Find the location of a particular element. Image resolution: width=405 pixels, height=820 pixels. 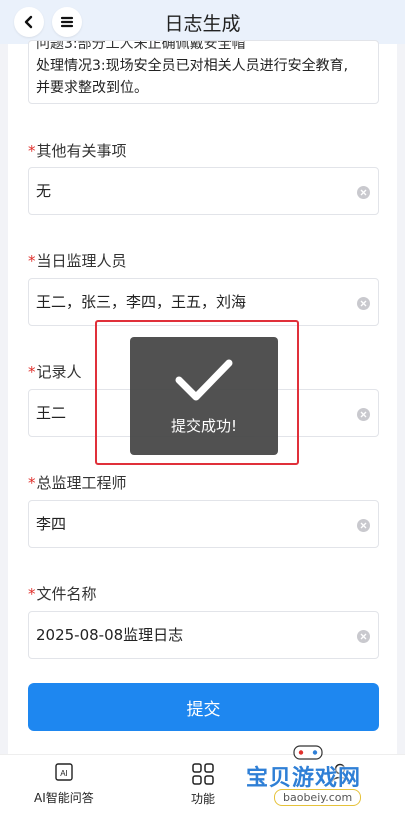

hamburger-icon is located at coordinates (67, 22).